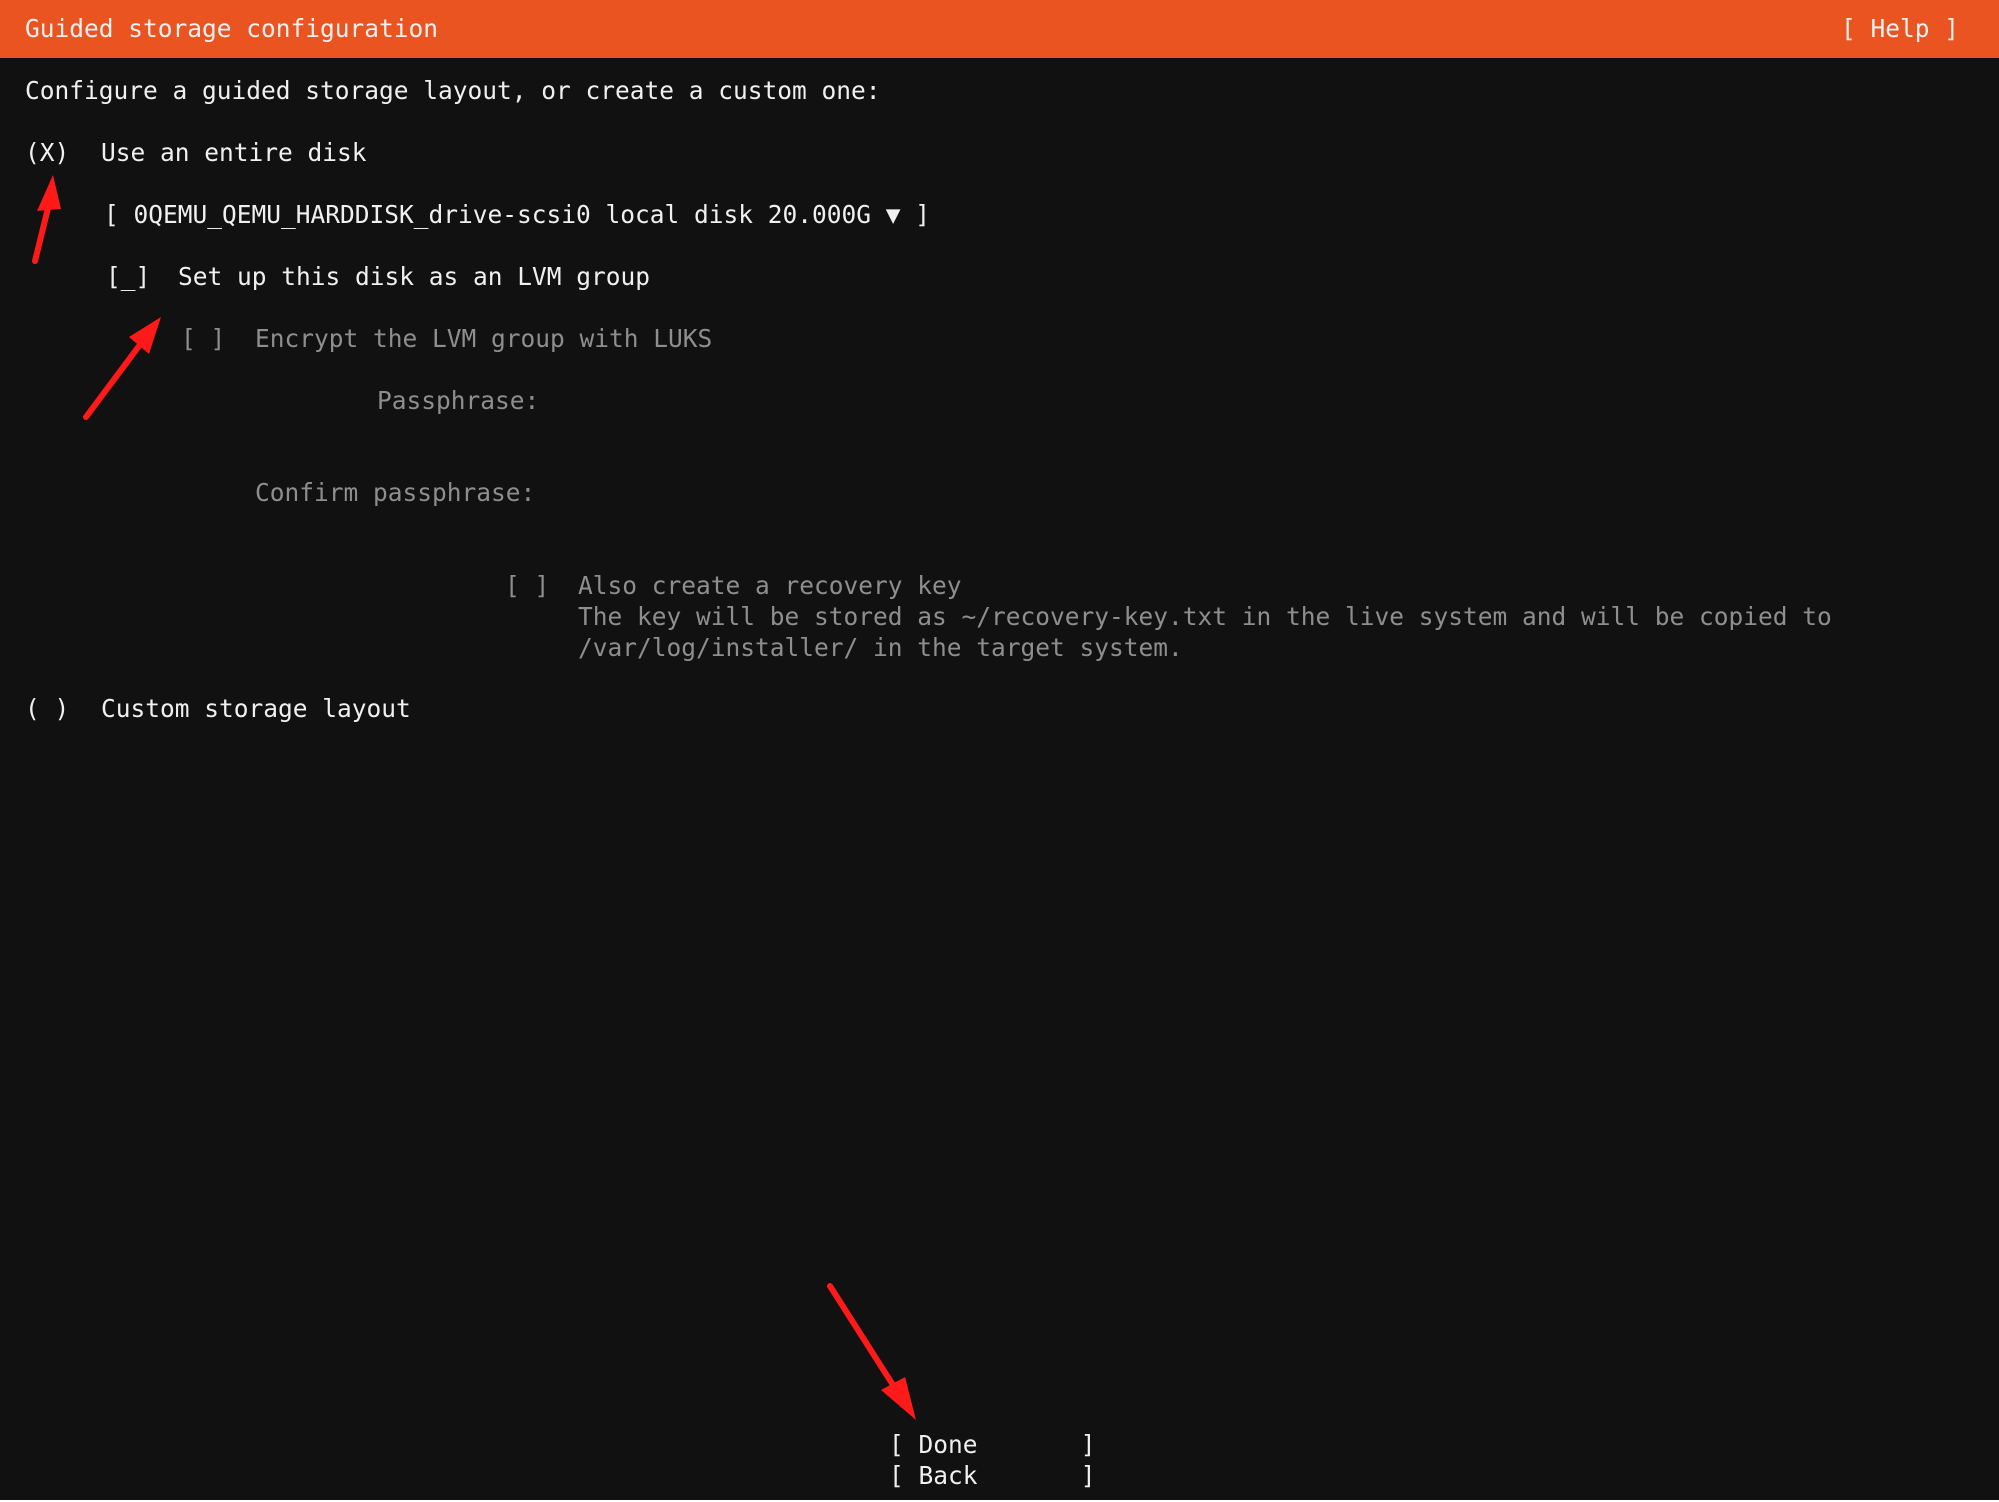  What do you see at coordinates (46, 219) in the screenshot?
I see `arrow-to-entire-disk-radio` at bounding box center [46, 219].